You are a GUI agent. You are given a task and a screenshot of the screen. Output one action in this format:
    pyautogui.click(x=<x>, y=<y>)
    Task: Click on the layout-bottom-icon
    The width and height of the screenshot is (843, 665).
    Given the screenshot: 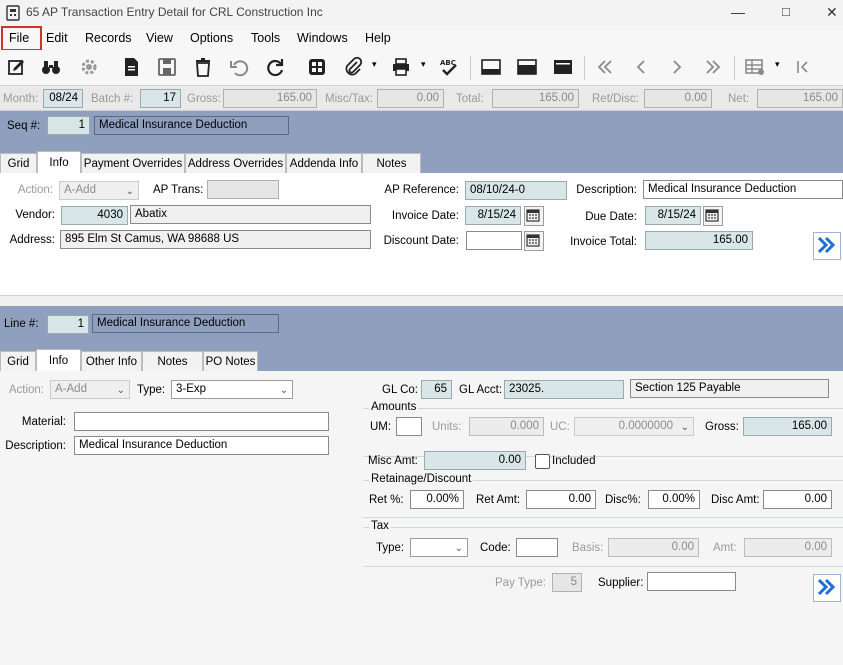 What is the action you would take?
    pyautogui.click(x=491, y=67)
    